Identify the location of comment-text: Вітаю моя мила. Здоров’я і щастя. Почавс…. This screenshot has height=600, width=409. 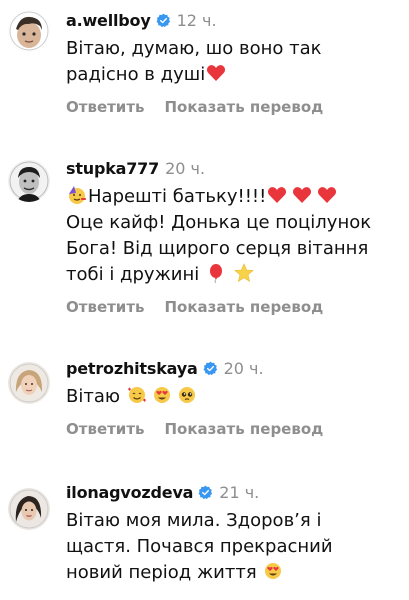
(233, 547).